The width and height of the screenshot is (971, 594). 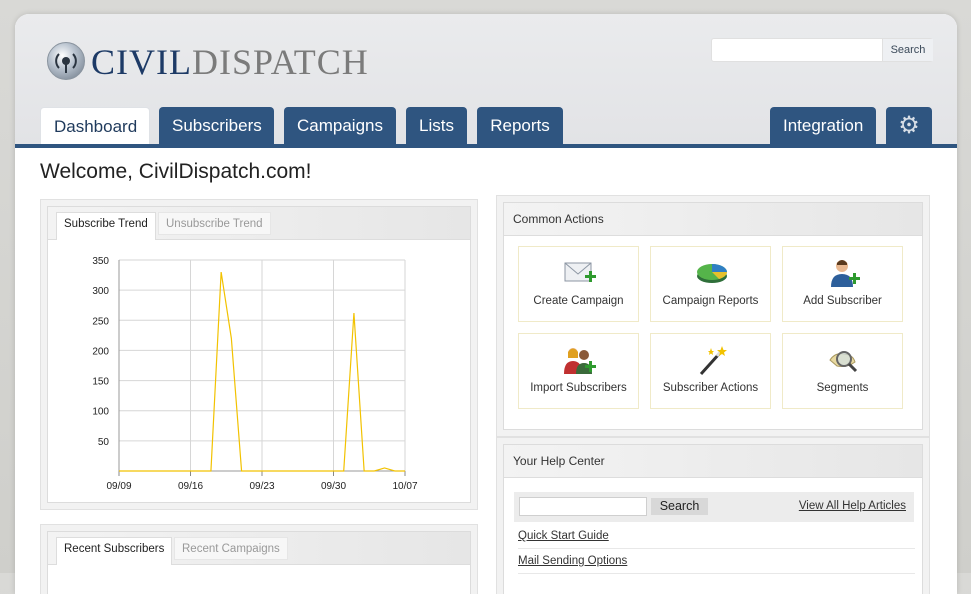 I want to click on search-input, so click(x=799, y=51).